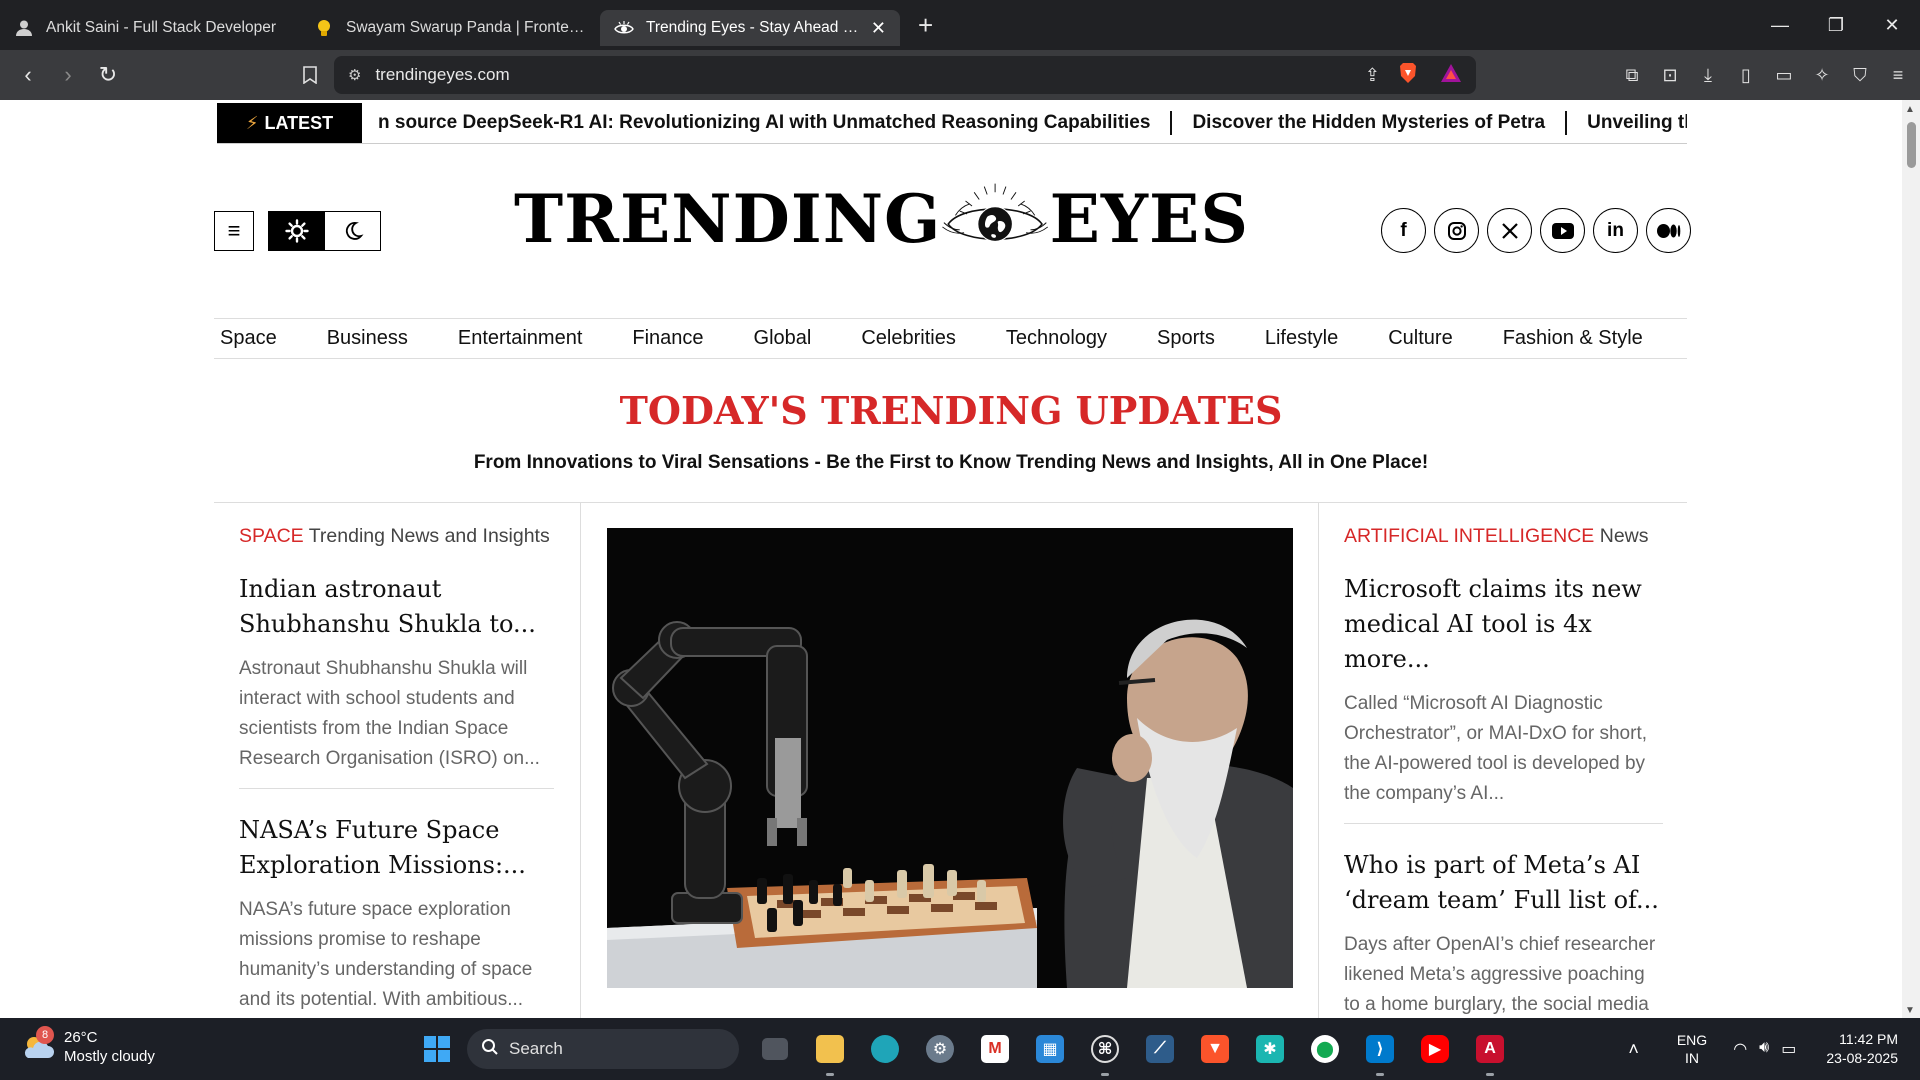 The width and height of the screenshot is (1920, 1080). What do you see at coordinates (1509, 230) in the screenshot?
I see `x-twitter-icon` at bounding box center [1509, 230].